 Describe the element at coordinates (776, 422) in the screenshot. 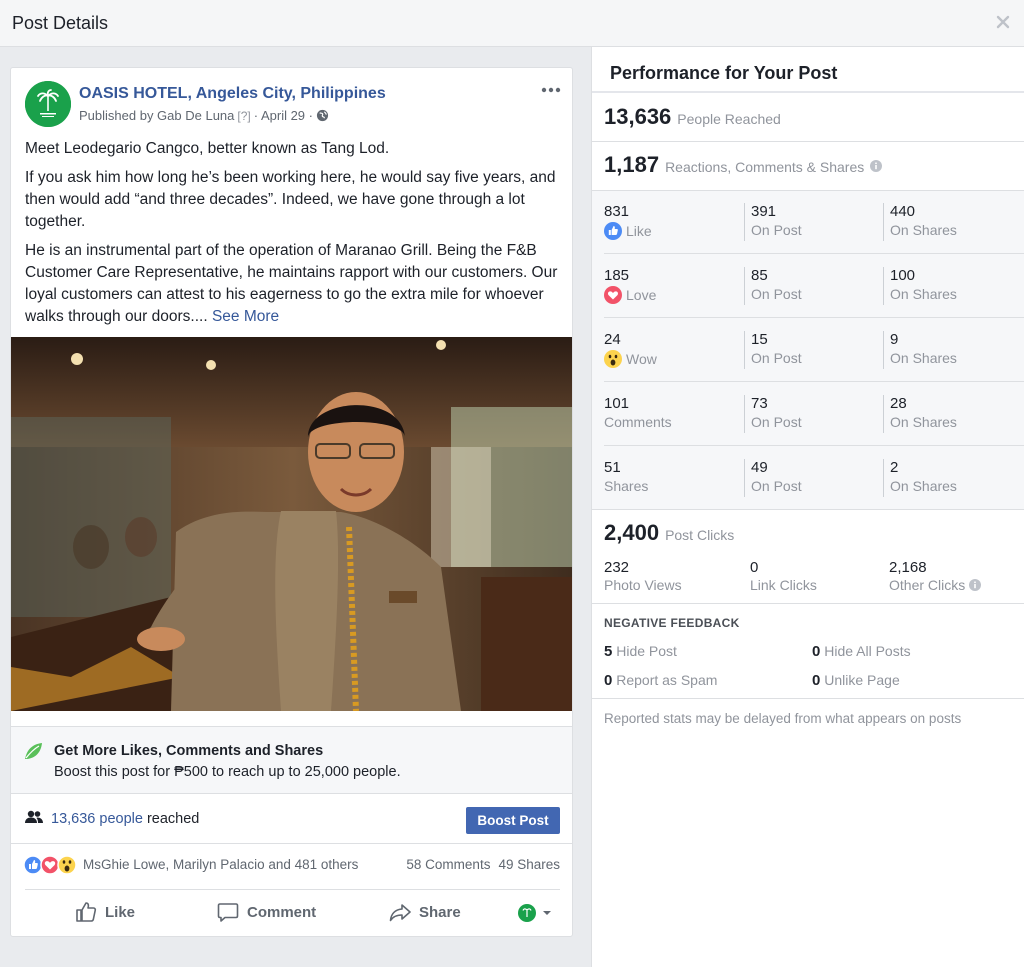

I see `comments-on-post-label: On Post` at that location.